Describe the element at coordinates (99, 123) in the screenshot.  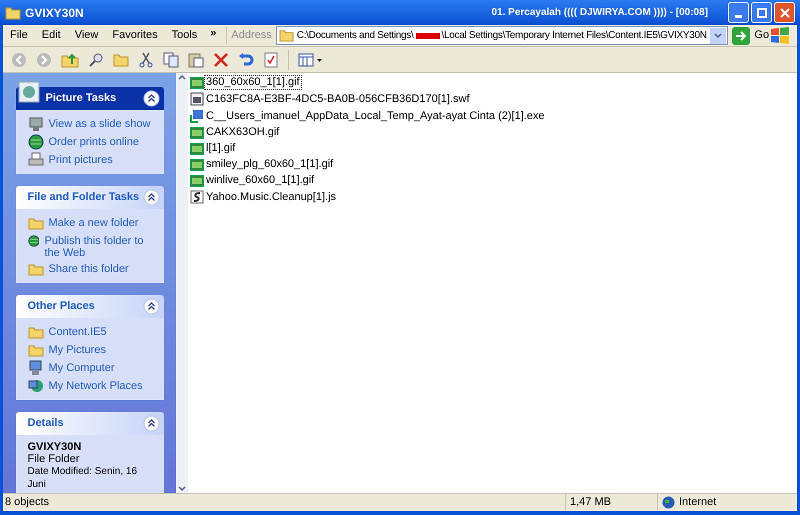
I see `task-link: View as a slide show` at that location.